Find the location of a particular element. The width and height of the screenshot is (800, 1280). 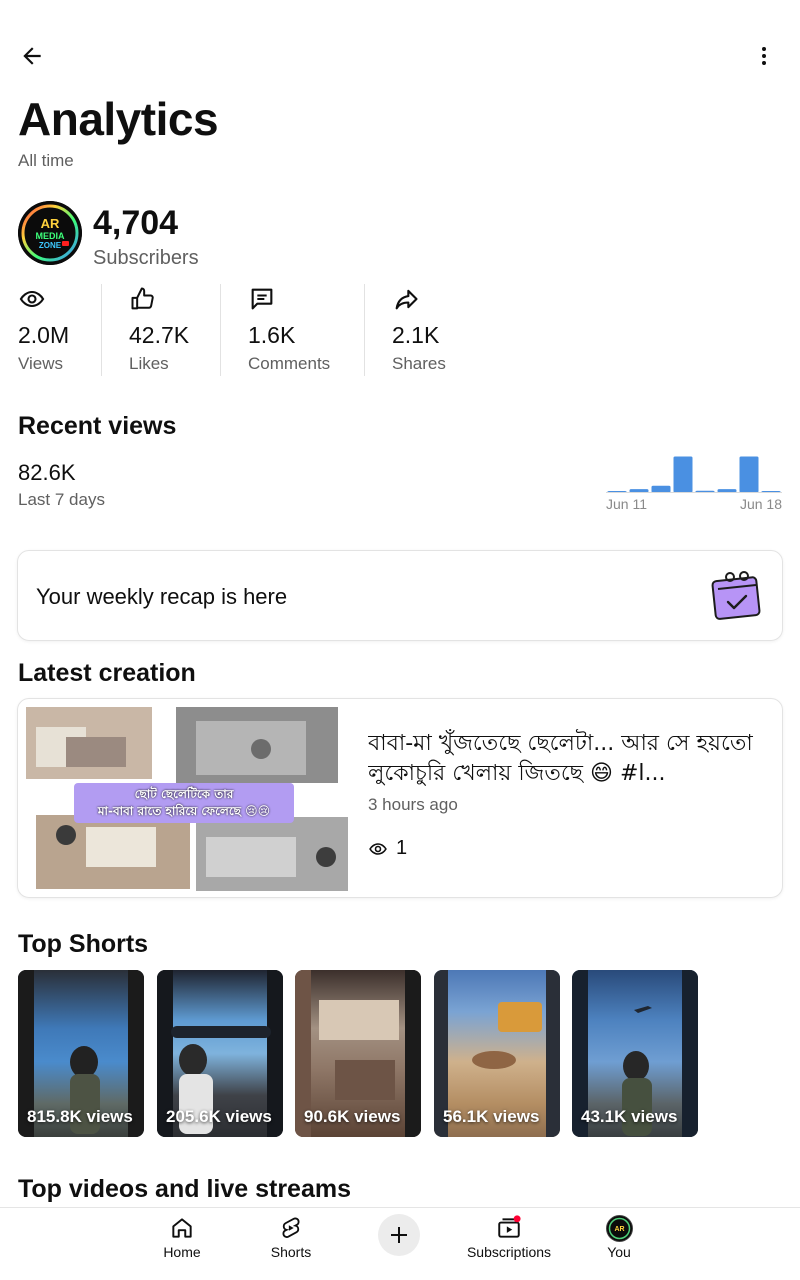

profile-avatar-icon: AR is located at coordinates (619, 1228).